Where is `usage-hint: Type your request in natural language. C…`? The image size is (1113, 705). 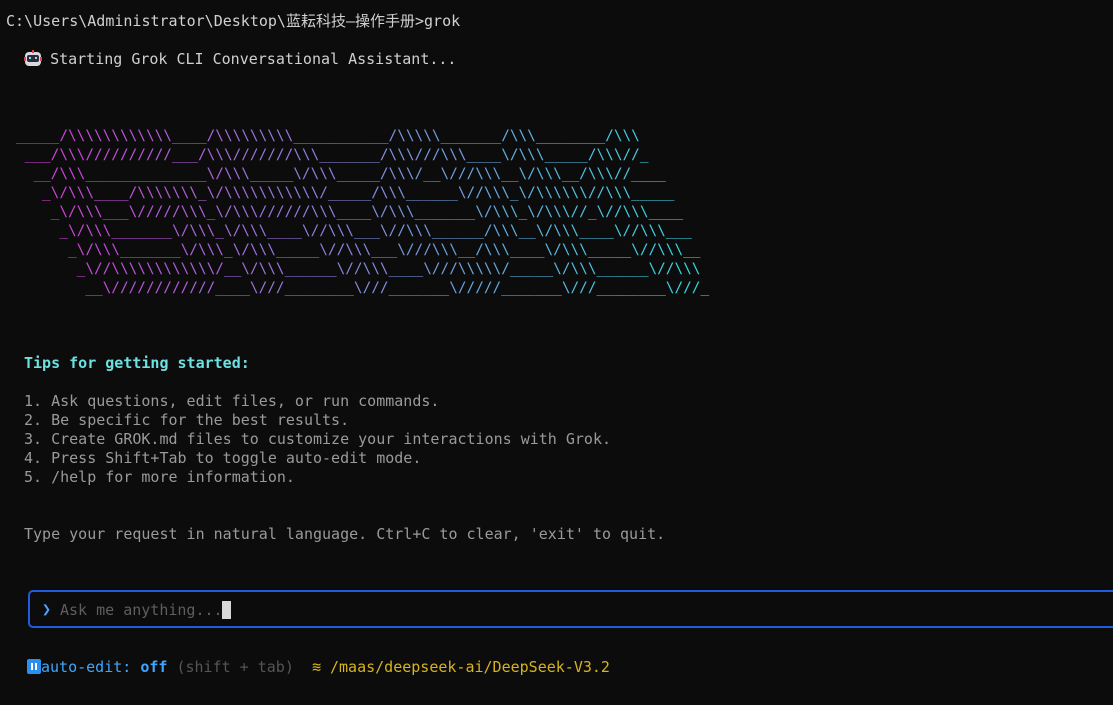
usage-hint: Type your request in natural language. C… is located at coordinates (345, 534).